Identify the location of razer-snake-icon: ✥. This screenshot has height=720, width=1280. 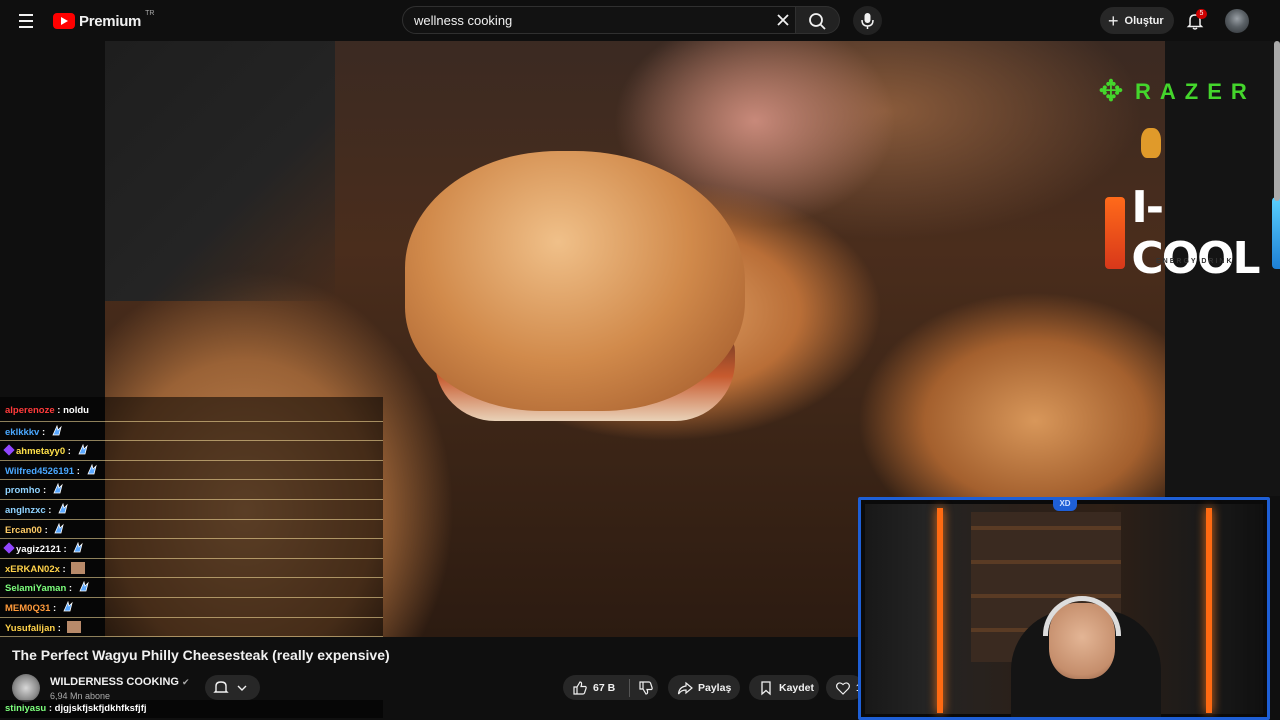
(1111, 91).